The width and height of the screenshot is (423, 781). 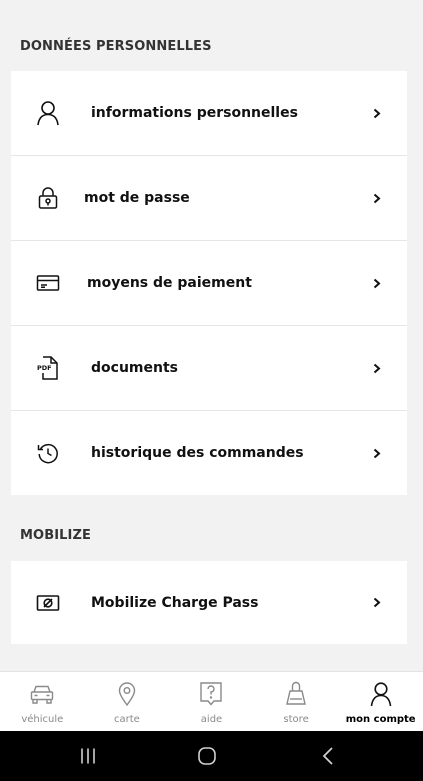 What do you see at coordinates (116, 46) in the screenshot?
I see `section-title-personal-data: DONNÉES PERSONNELLES` at bounding box center [116, 46].